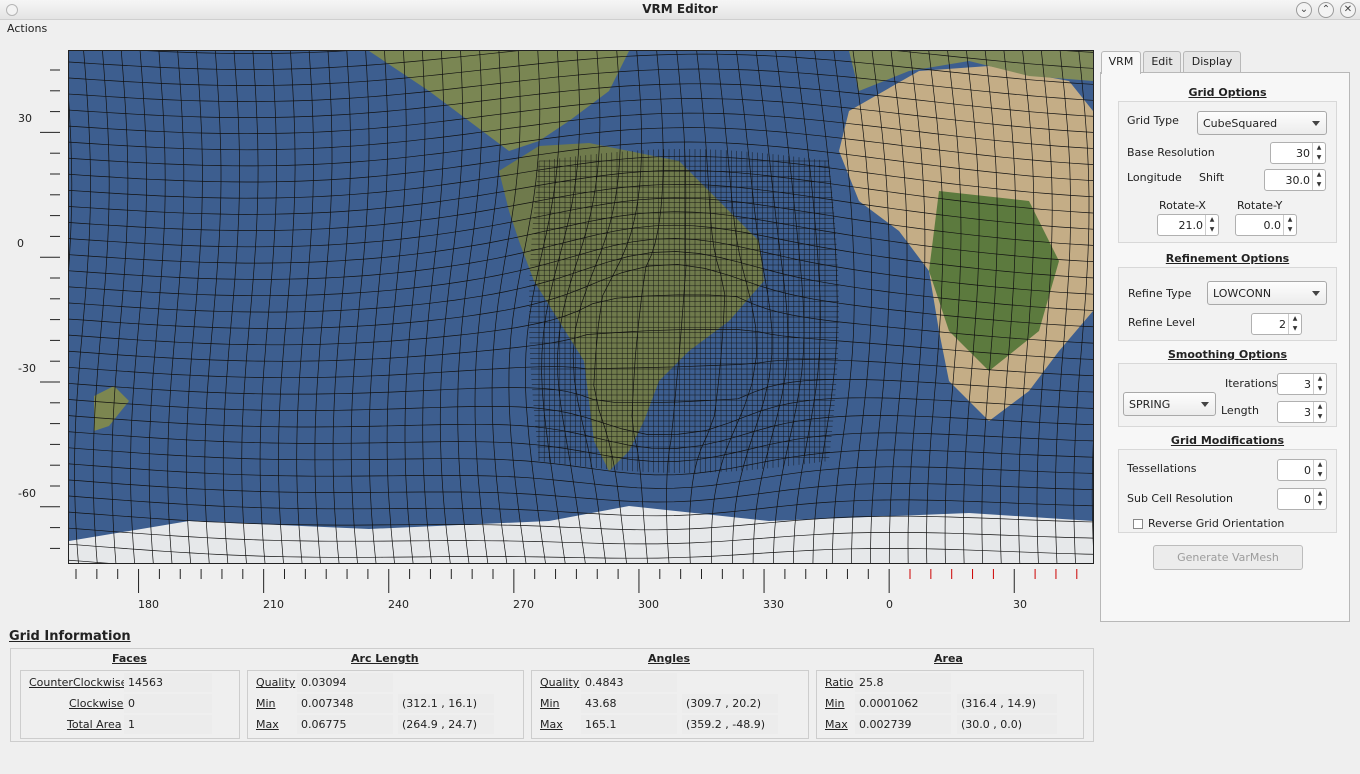 This screenshot has width=1360, height=774. Describe the element at coordinates (835, 703) in the screenshot. I see `area-min-label: Min` at that location.